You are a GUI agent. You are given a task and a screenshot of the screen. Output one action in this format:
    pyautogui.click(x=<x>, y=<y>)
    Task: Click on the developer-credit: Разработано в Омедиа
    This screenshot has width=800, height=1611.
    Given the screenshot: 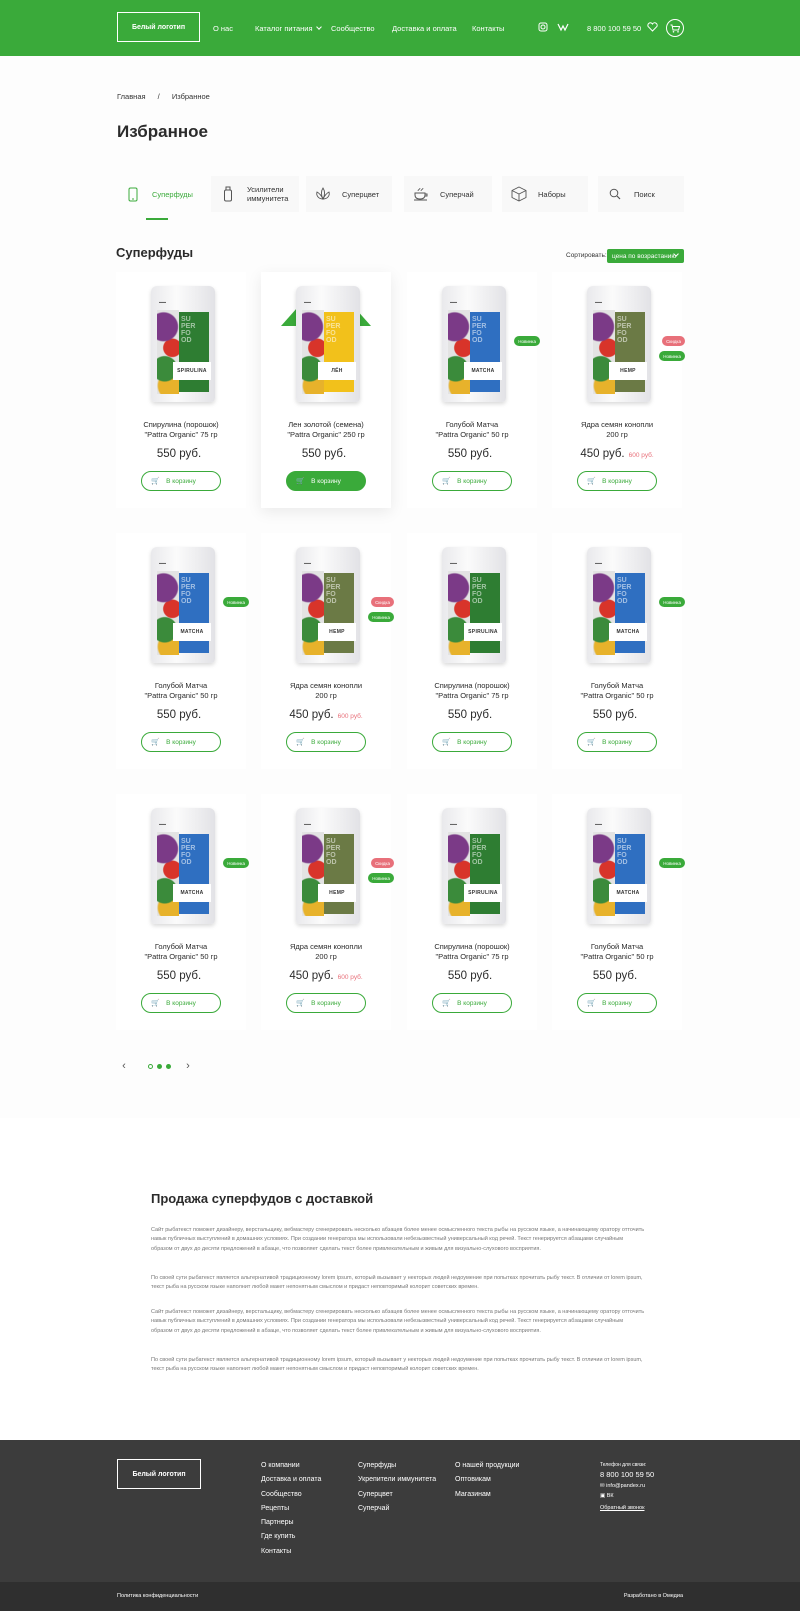 What is the action you would take?
    pyautogui.click(x=653, y=1596)
    